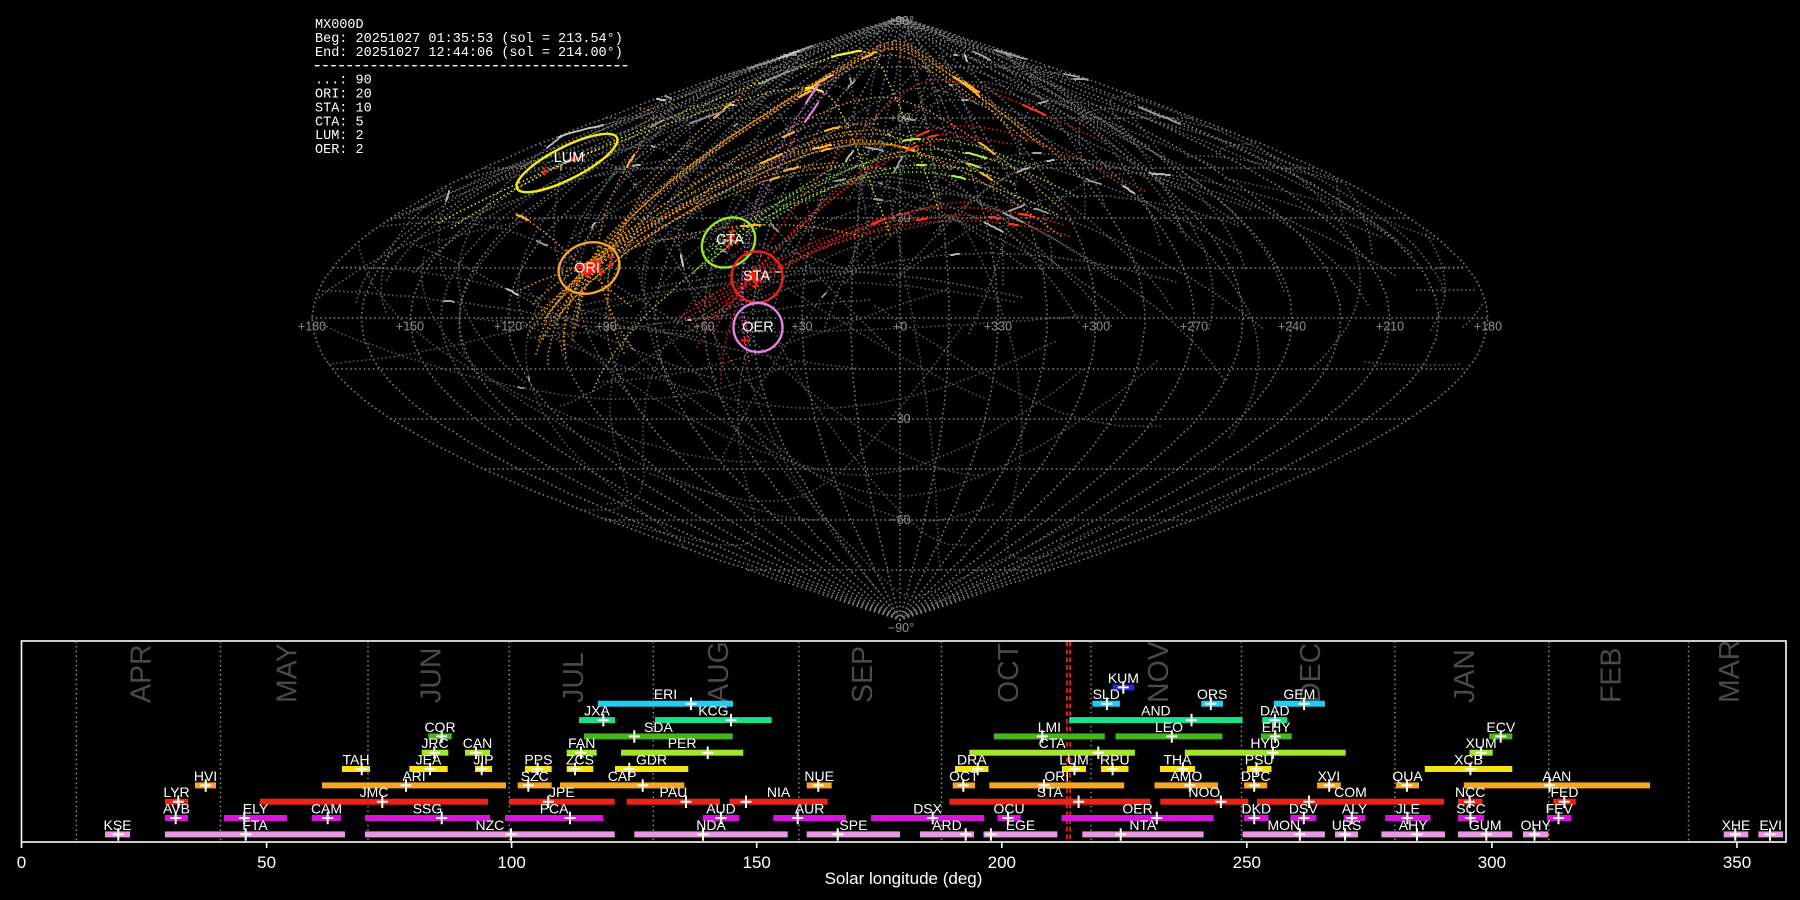  What do you see at coordinates (1257, 809) in the screenshot?
I see `svg-text: DKD` at bounding box center [1257, 809].